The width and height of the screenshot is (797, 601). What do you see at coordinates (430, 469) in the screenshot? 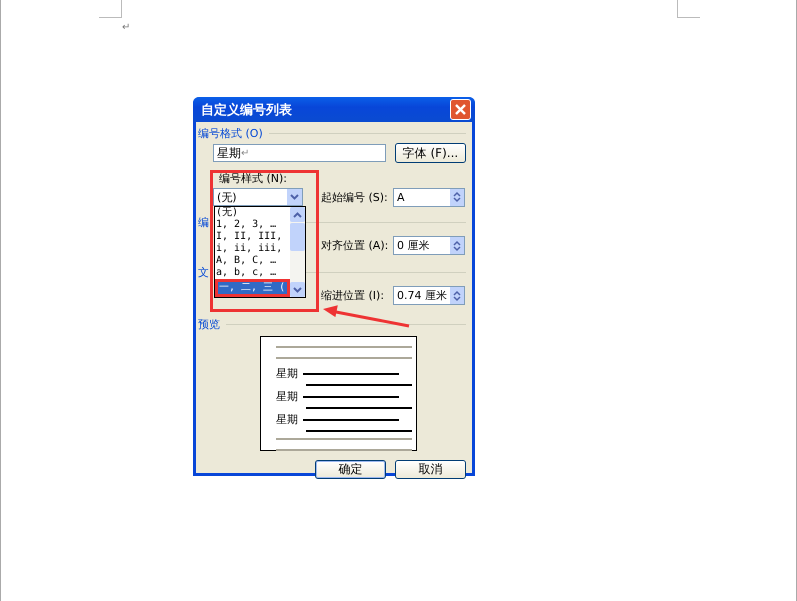
I see `cancel-button: 取消` at bounding box center [430, 469].